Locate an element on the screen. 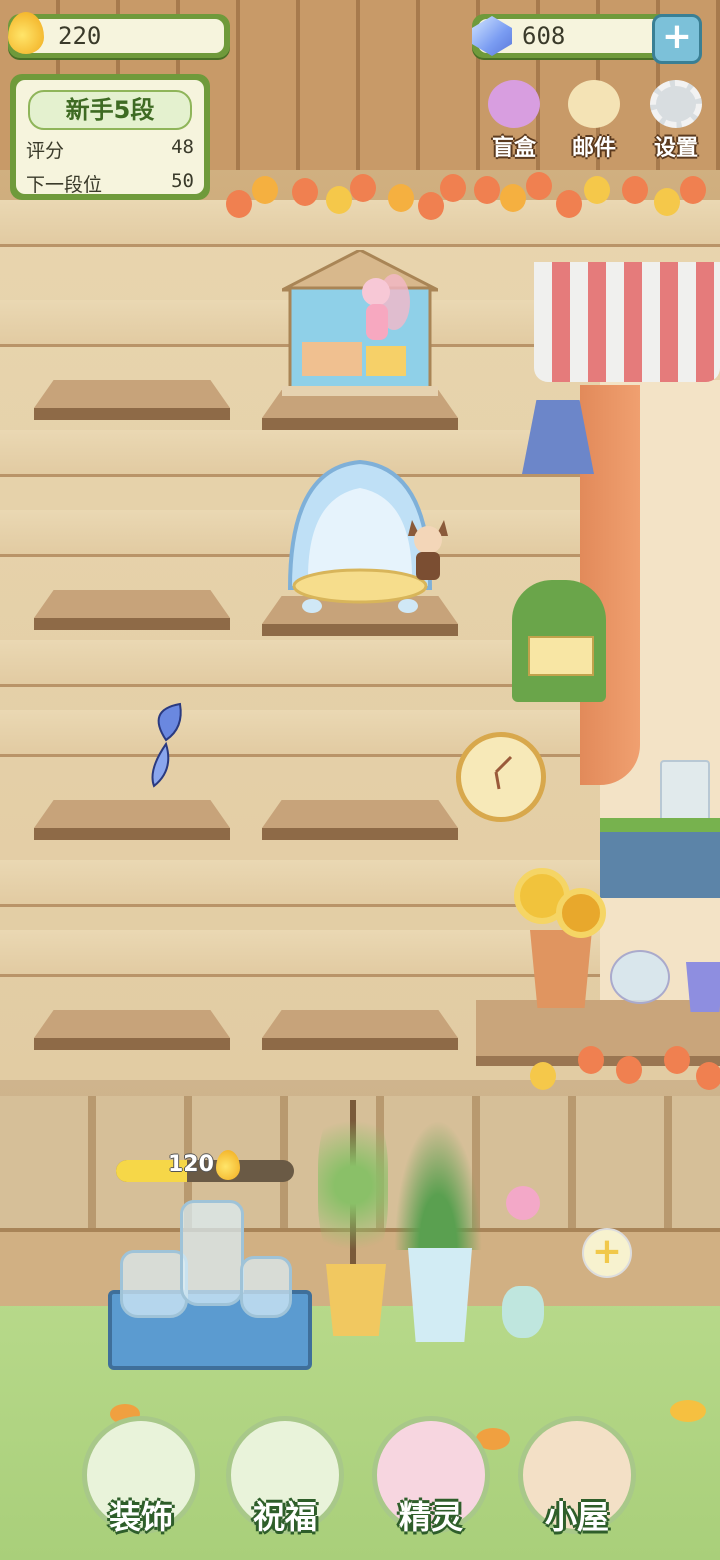 Image resolution: width=720 pixels, height=1560 pixels. mail-label: 邮件 is located at coordinates (593, 148).